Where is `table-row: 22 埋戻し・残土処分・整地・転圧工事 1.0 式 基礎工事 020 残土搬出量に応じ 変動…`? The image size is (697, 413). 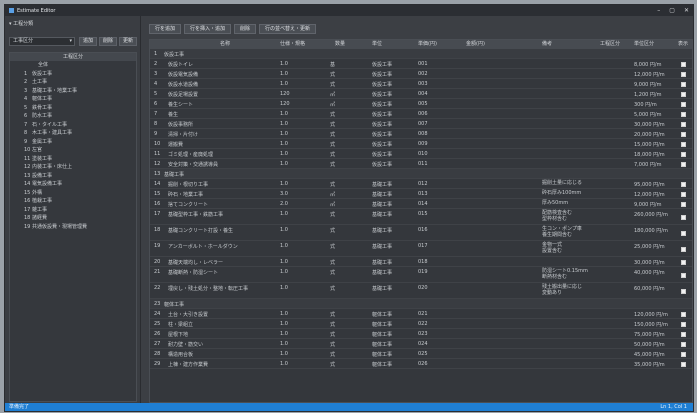 table-row: 22 埋戻し・残土処分・整地・転圧工事 1.0 式 基礎工事 020 残土搬出量に応じ 変動… is located at coordinates (421, 291).